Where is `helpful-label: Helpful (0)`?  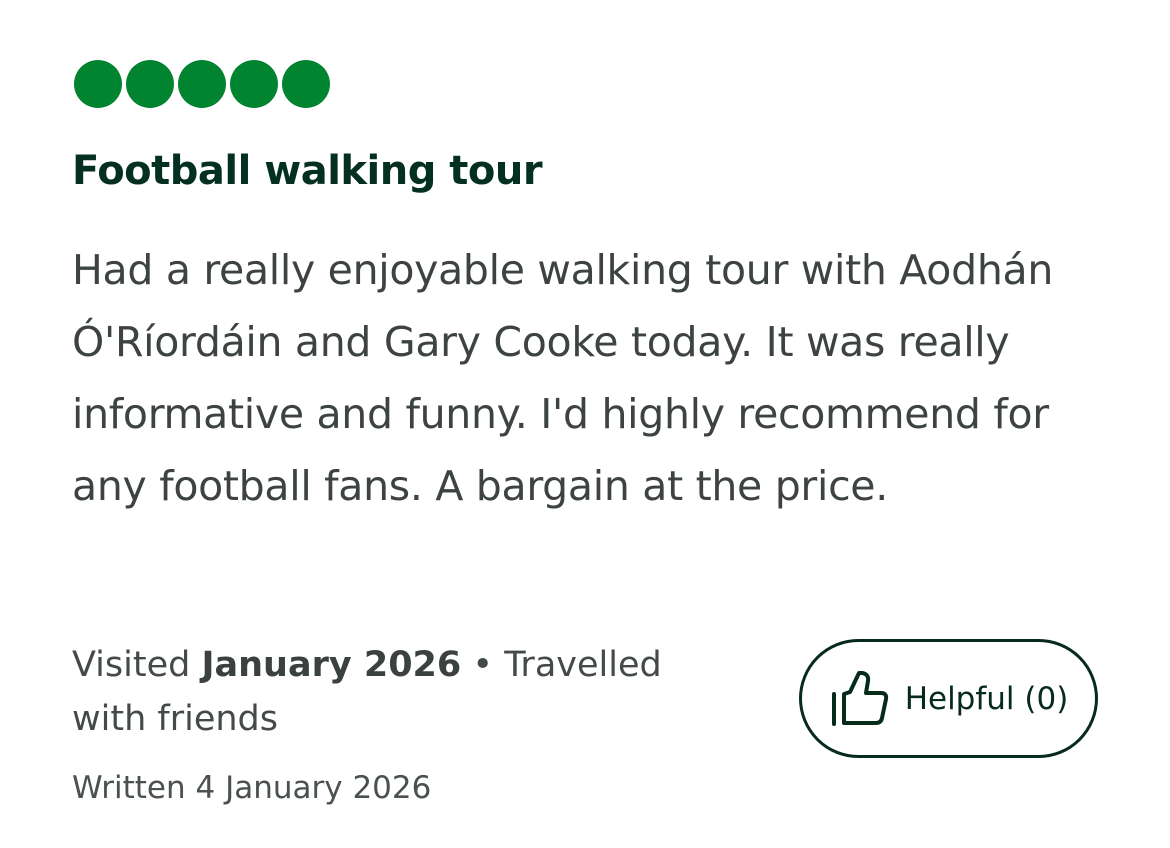
helpful-label: Helpful (0) is located at coordinates (986, 698).